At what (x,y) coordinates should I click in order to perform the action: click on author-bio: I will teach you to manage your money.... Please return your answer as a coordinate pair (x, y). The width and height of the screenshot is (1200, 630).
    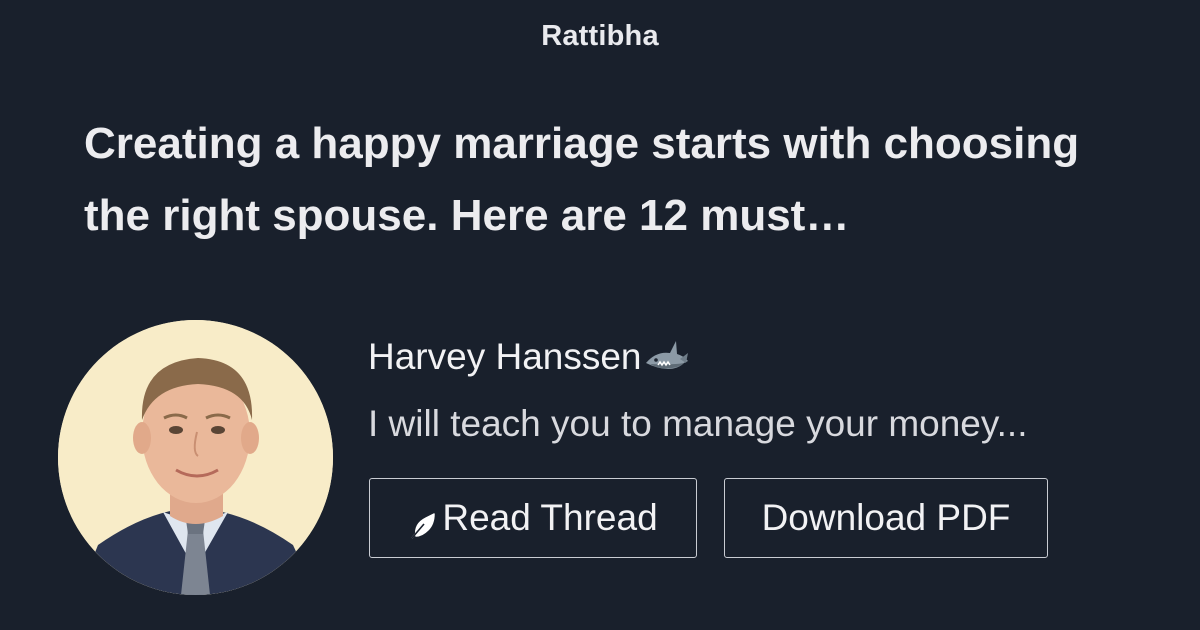
    Looking at the image, I should click on (698, 423).